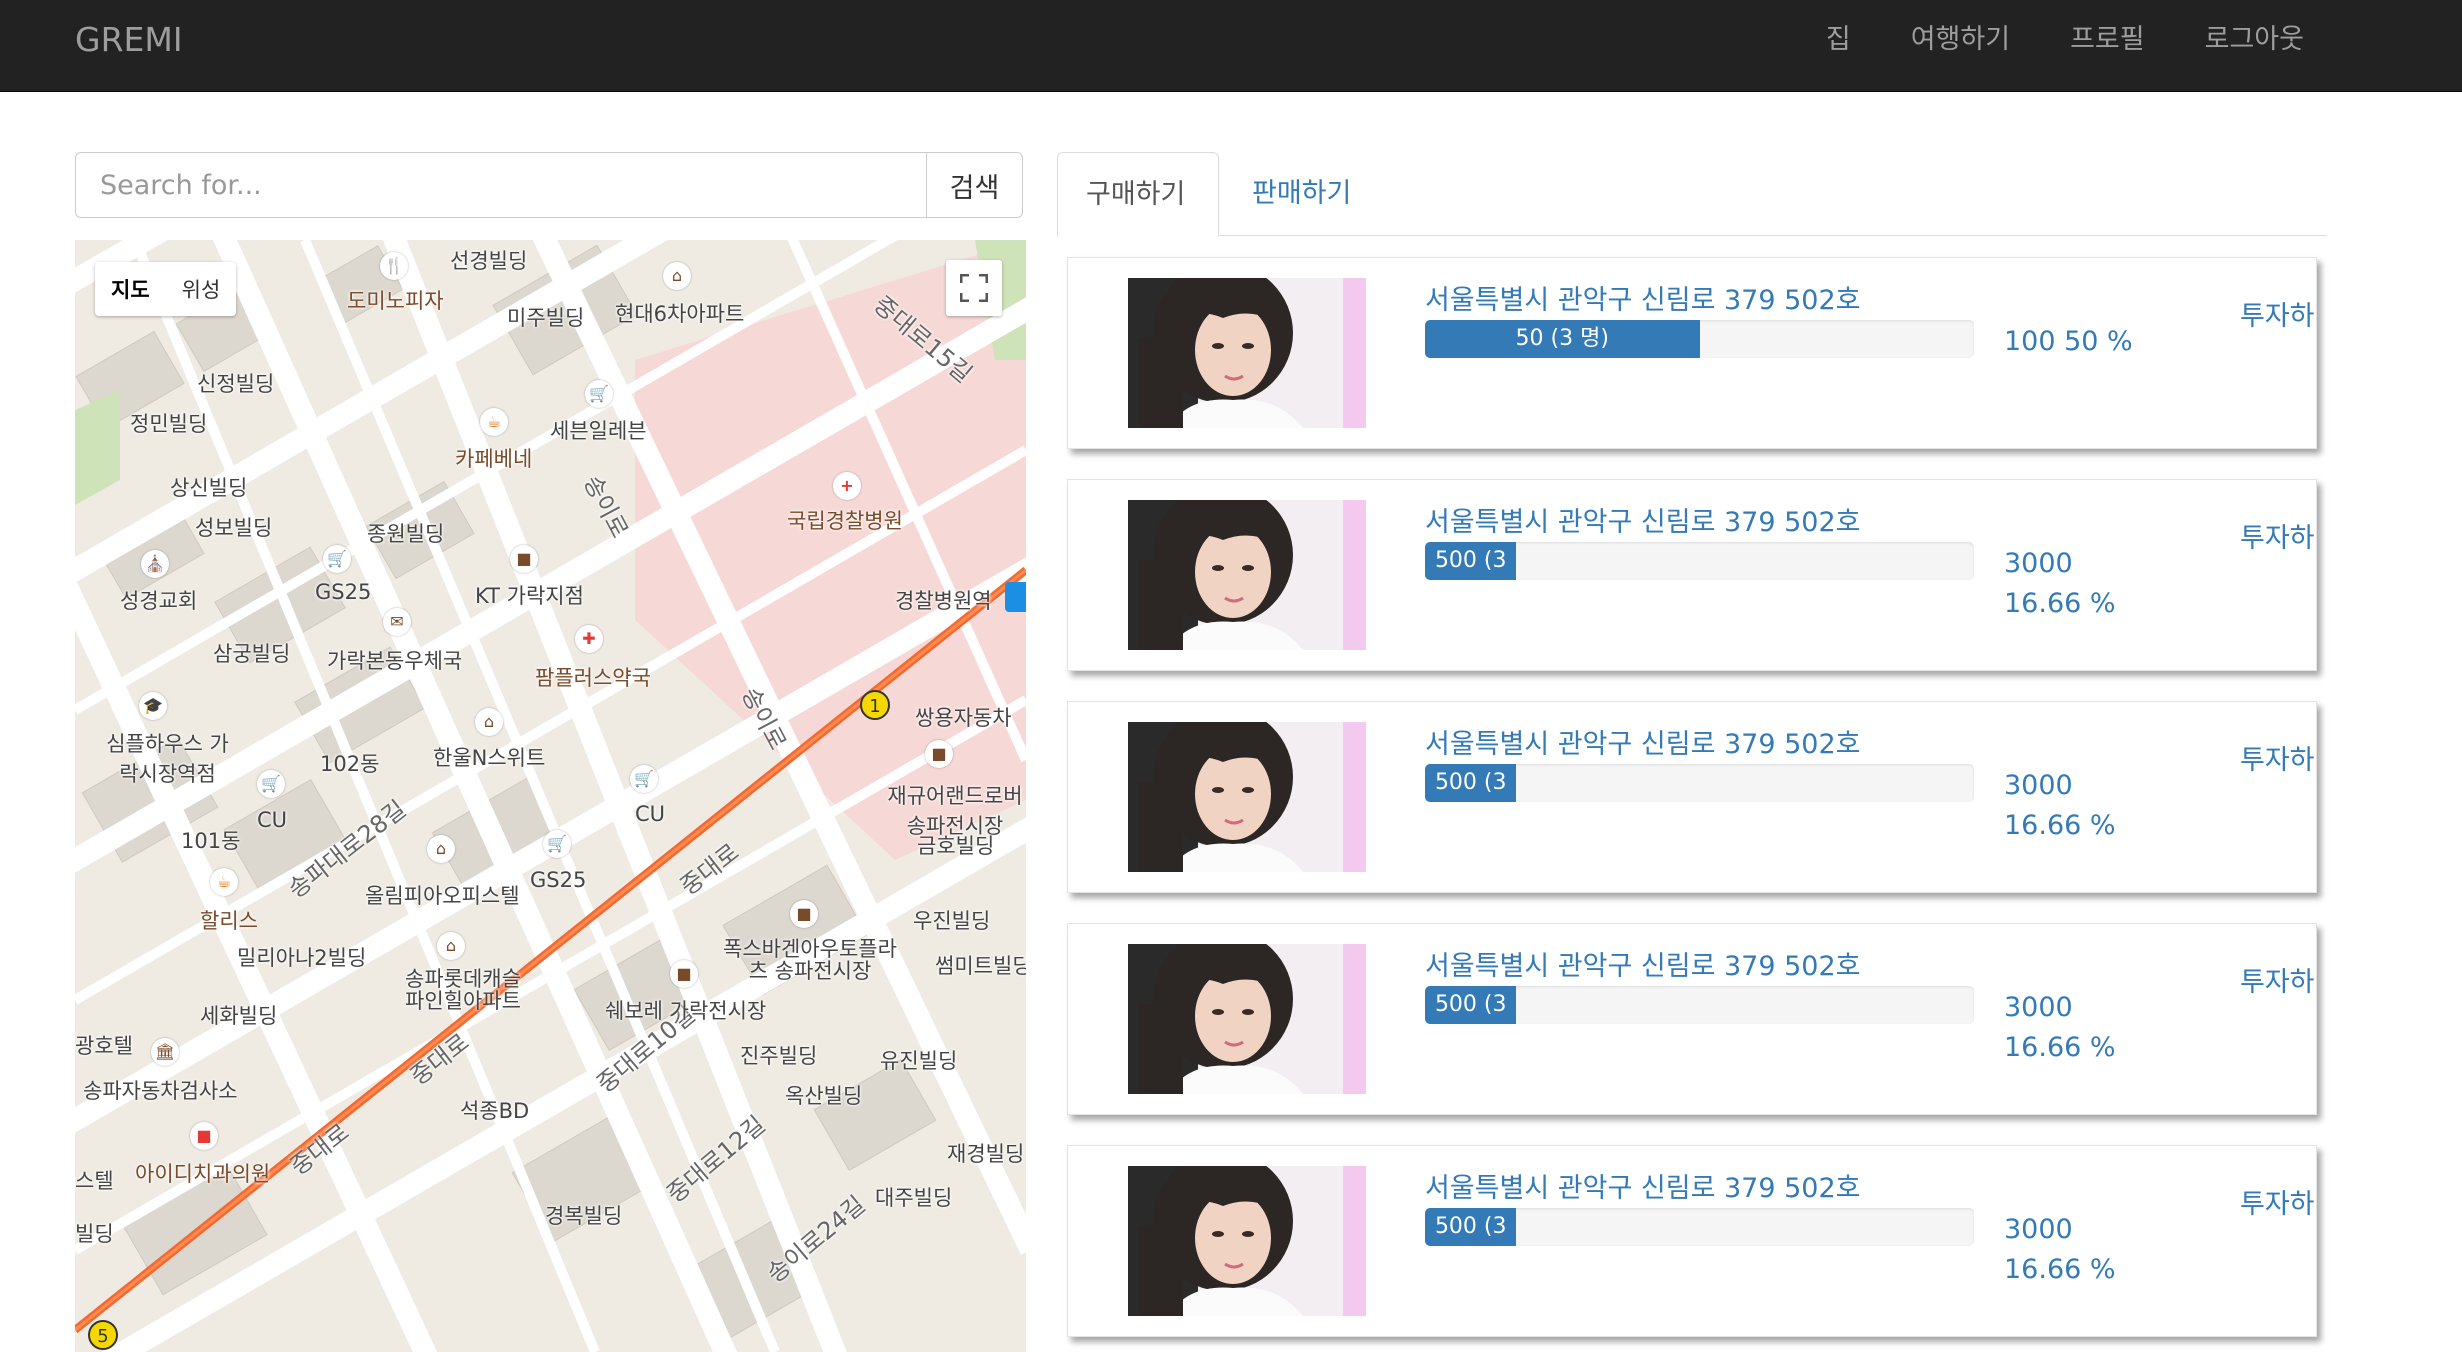 The height and width of the screenshot is (1352, 2462). What do you see at coordinates (980, 966) in the screenshot?
I see `map-place-label: 썸미트빌딩` at bounding box center [980, 966].